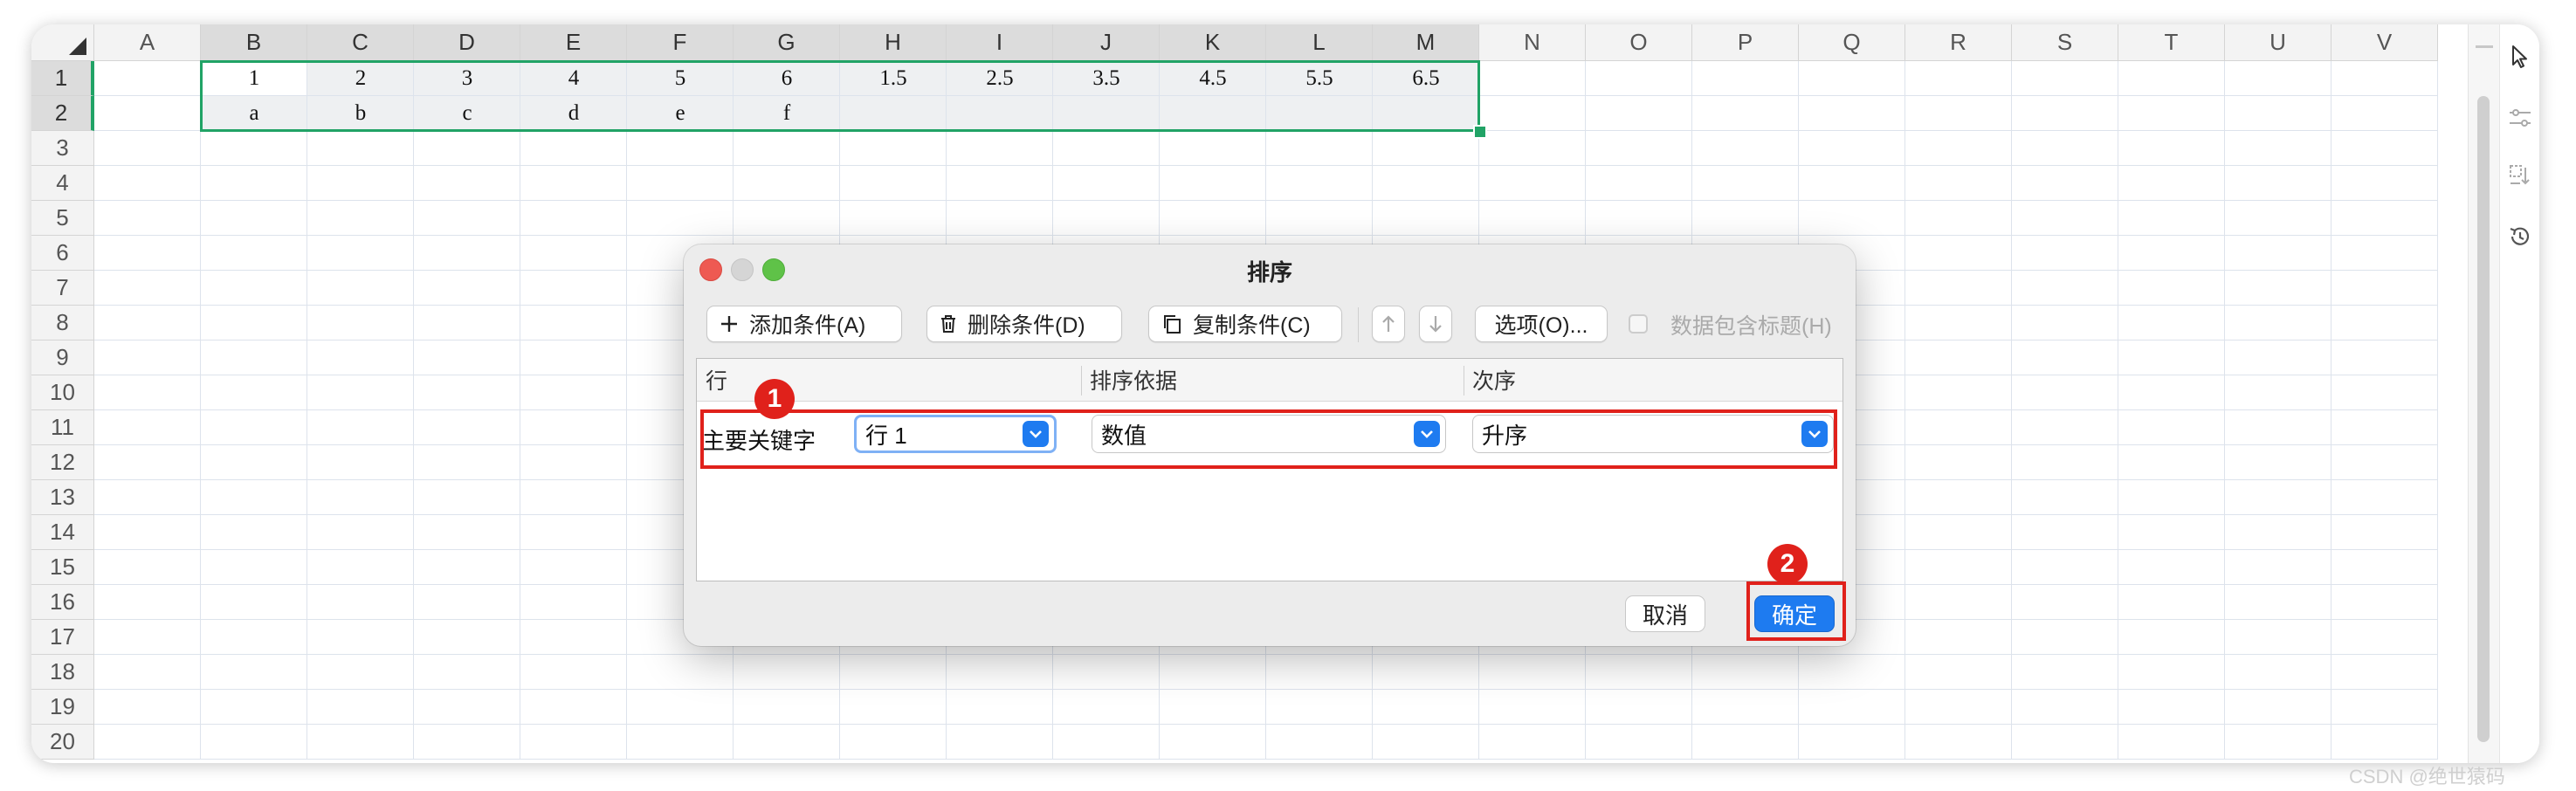 The height and width of the screenshot is (791, 2576). What do you see at coordinates (2427, 777) in the screenshot?
I see `watermark: CSDN @绝世猿码` at bounding box center [2427, 777].